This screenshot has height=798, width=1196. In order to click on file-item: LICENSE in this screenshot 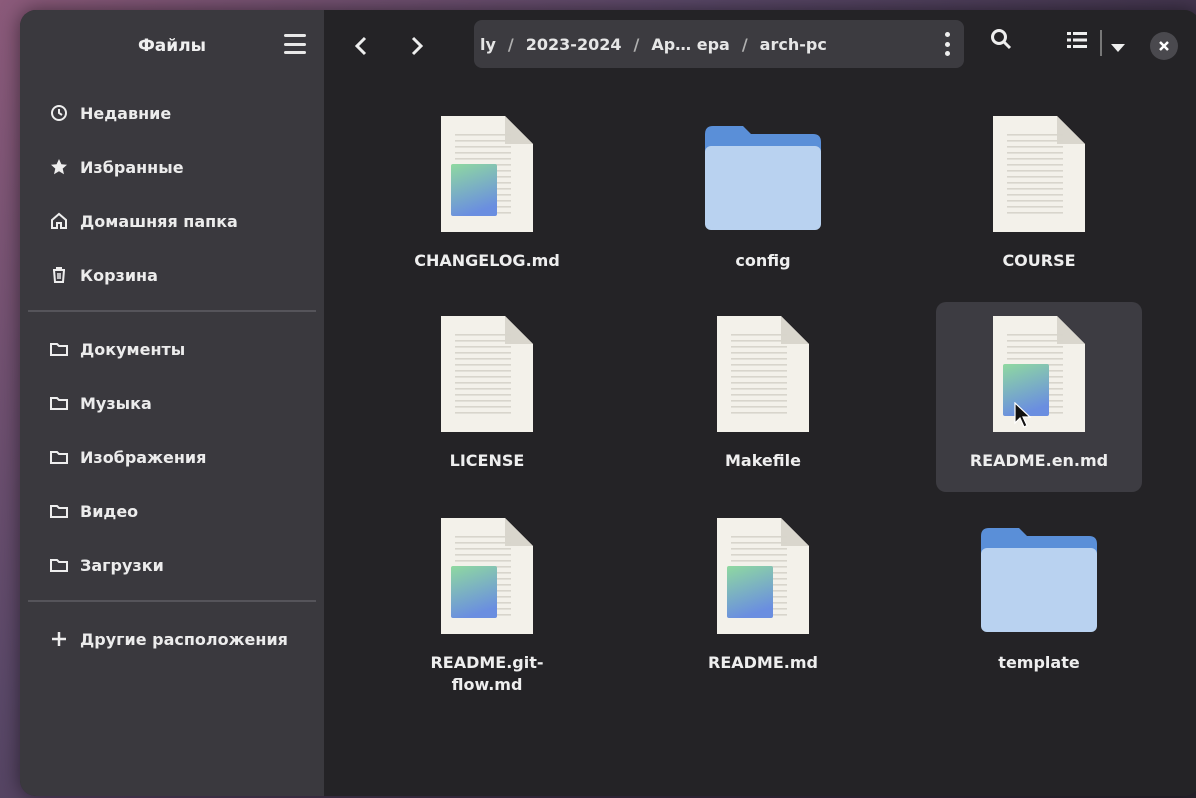, I will do `click(487, 397)`.